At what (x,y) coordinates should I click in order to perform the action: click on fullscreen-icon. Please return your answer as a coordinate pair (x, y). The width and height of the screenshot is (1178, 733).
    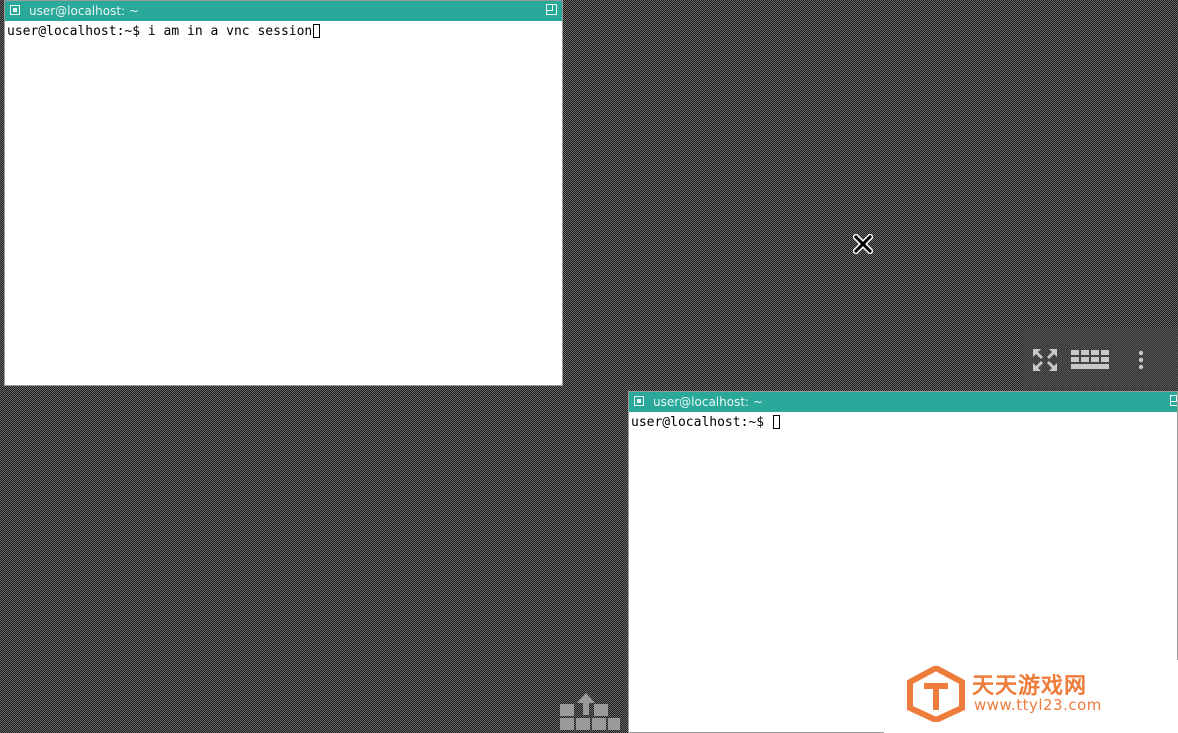
    Looking at the image, I should click on (1045, 360).